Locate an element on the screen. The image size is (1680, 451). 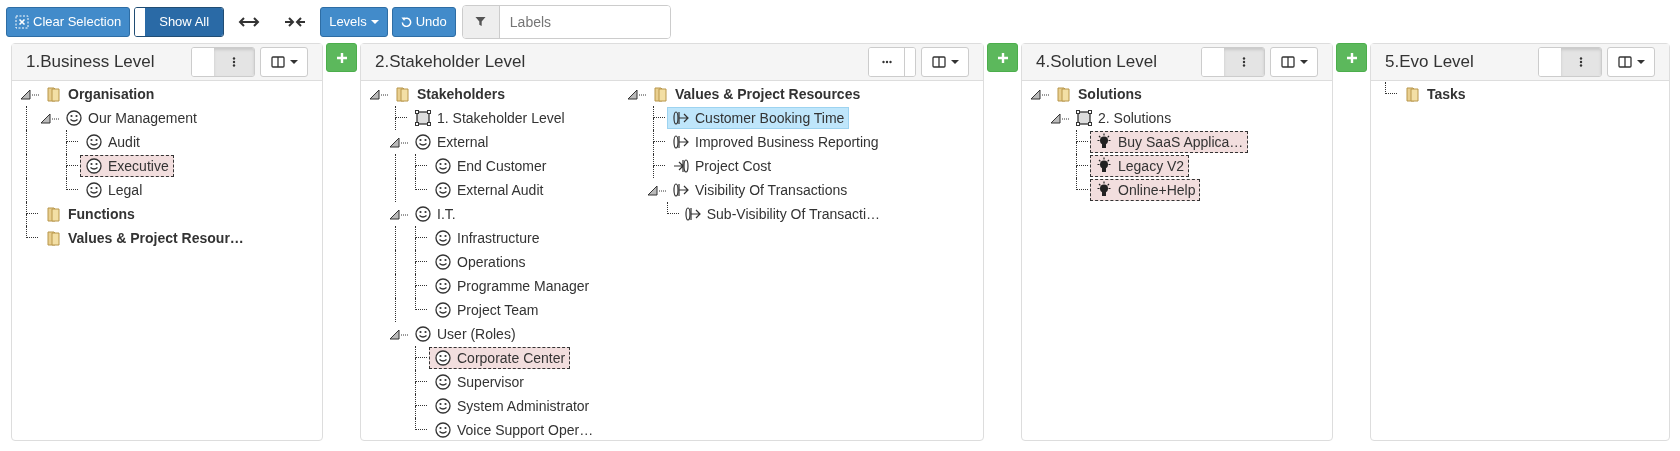
tree-node: Improved Business Reporting is located at coordinates (775, 142).